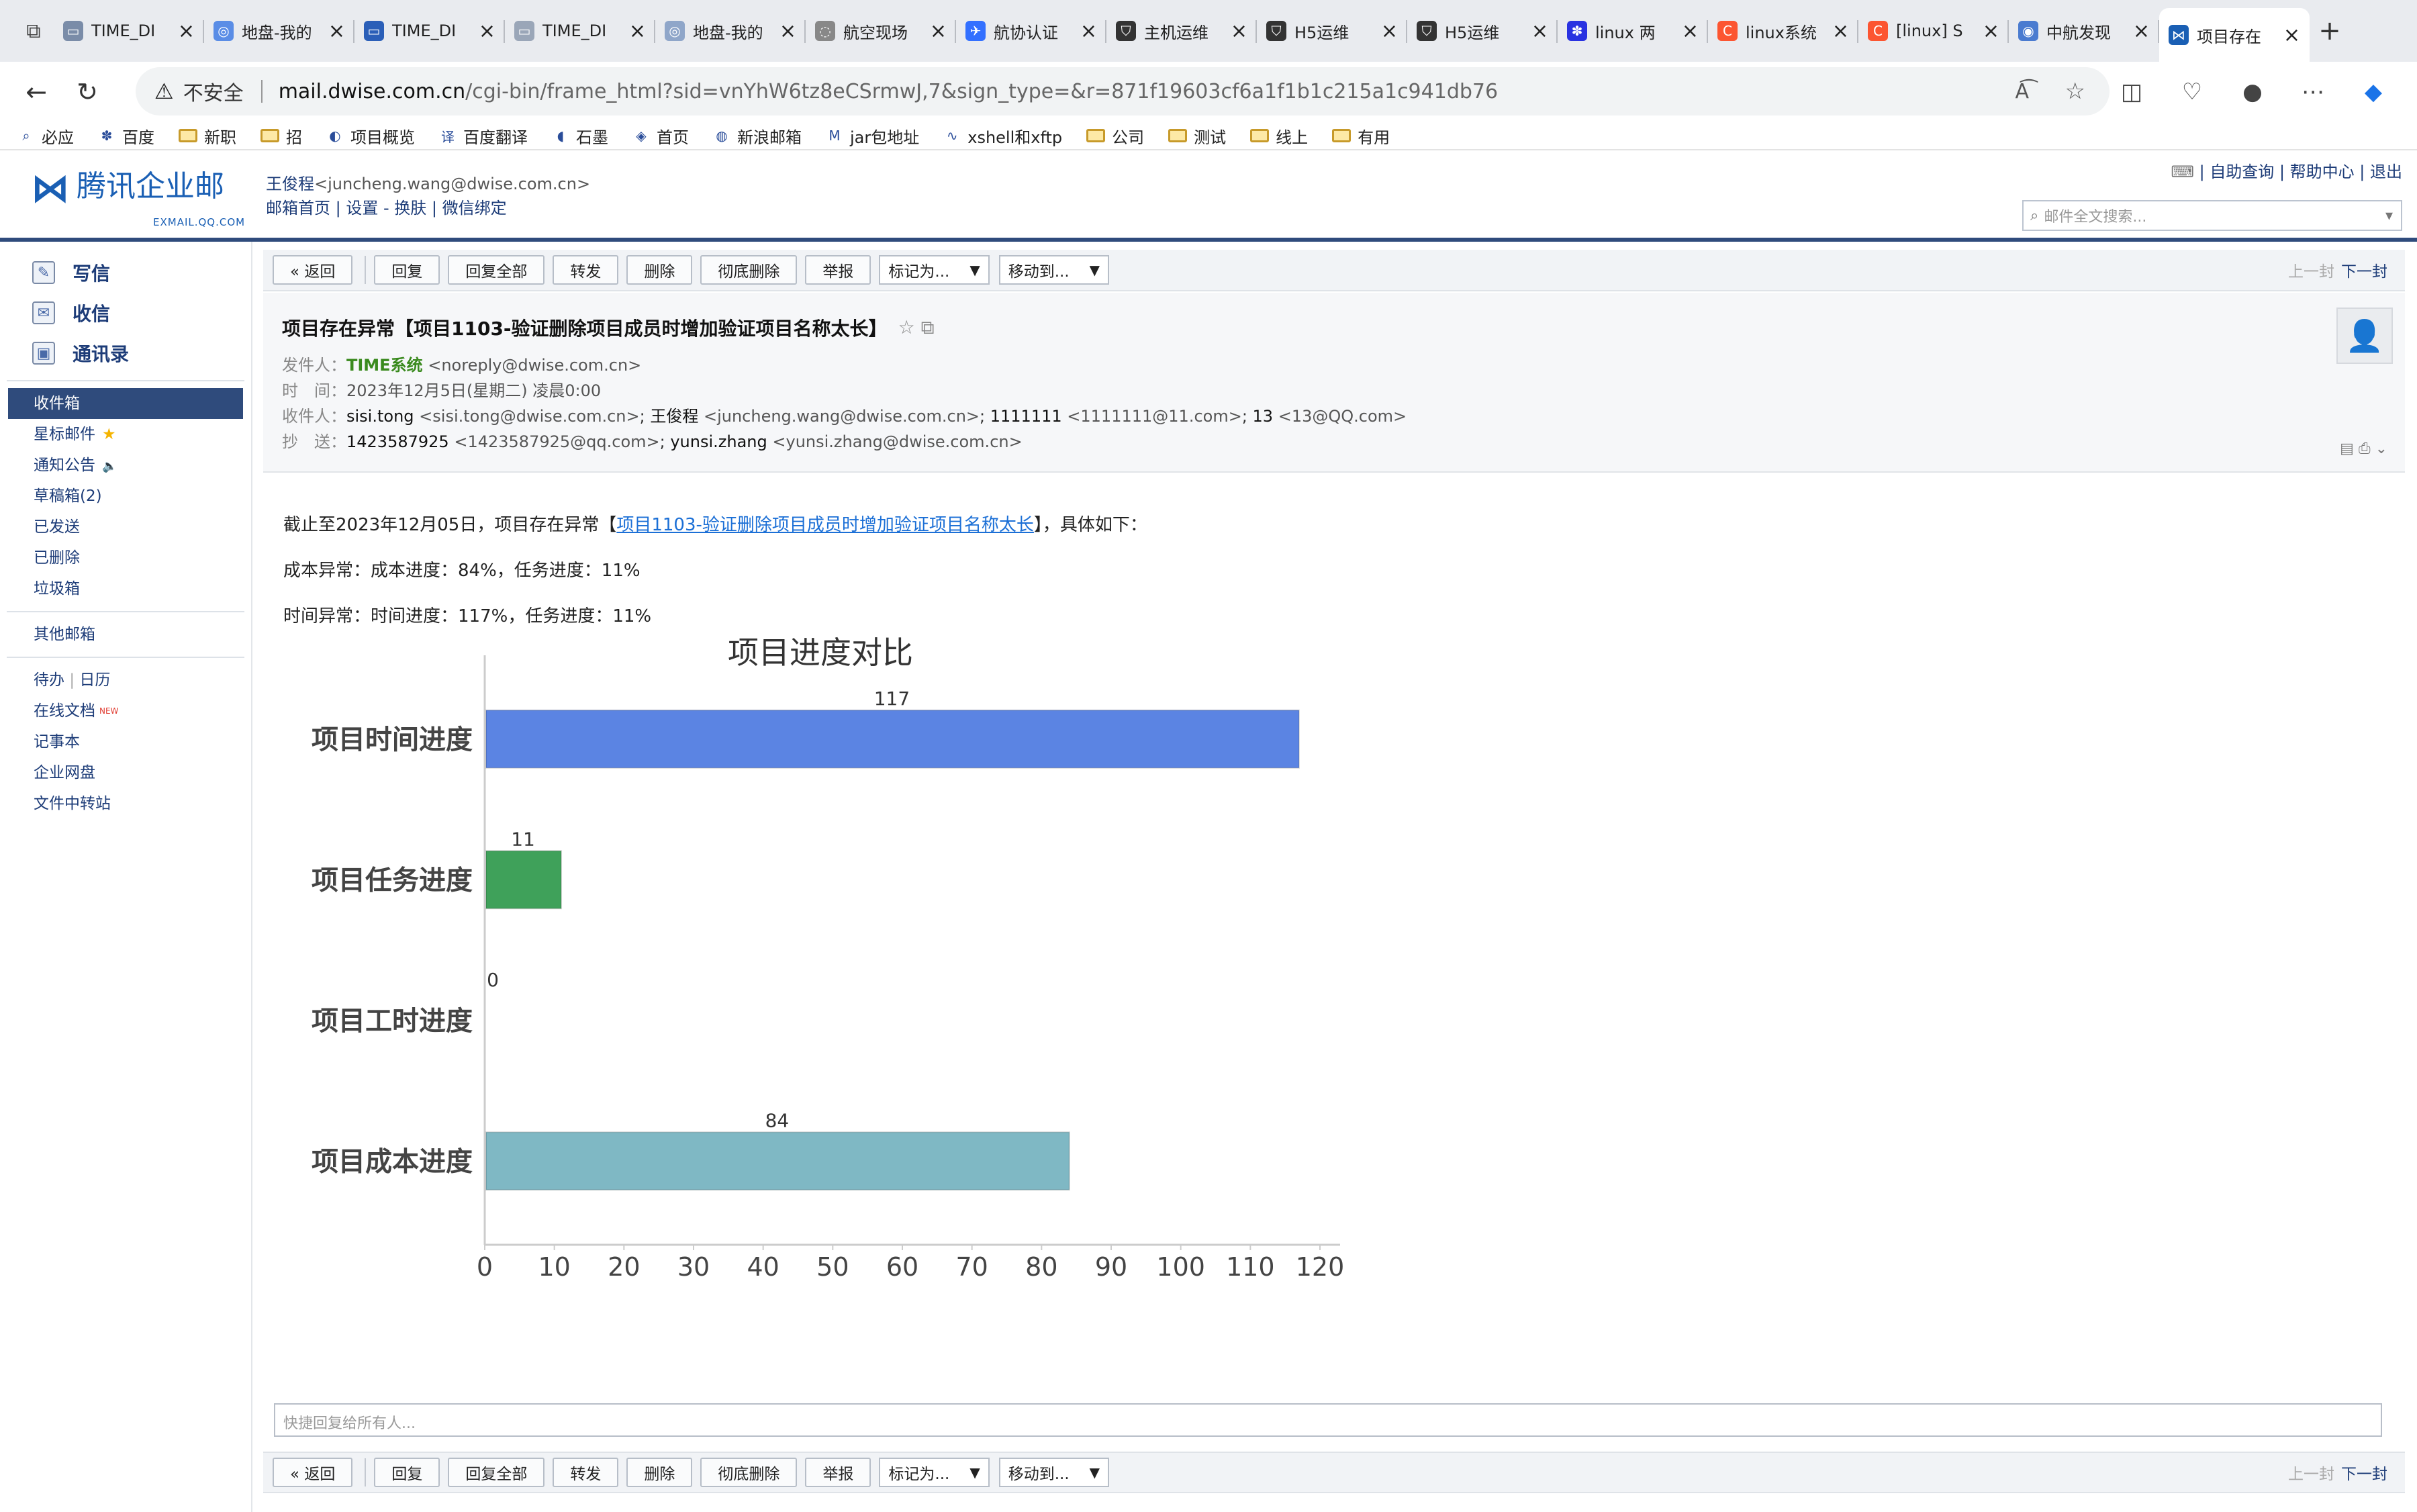  What do you see at coordinates (37, 92) in the screenshot?
I see `back-icon: ←` at bounding box center [37, 92].